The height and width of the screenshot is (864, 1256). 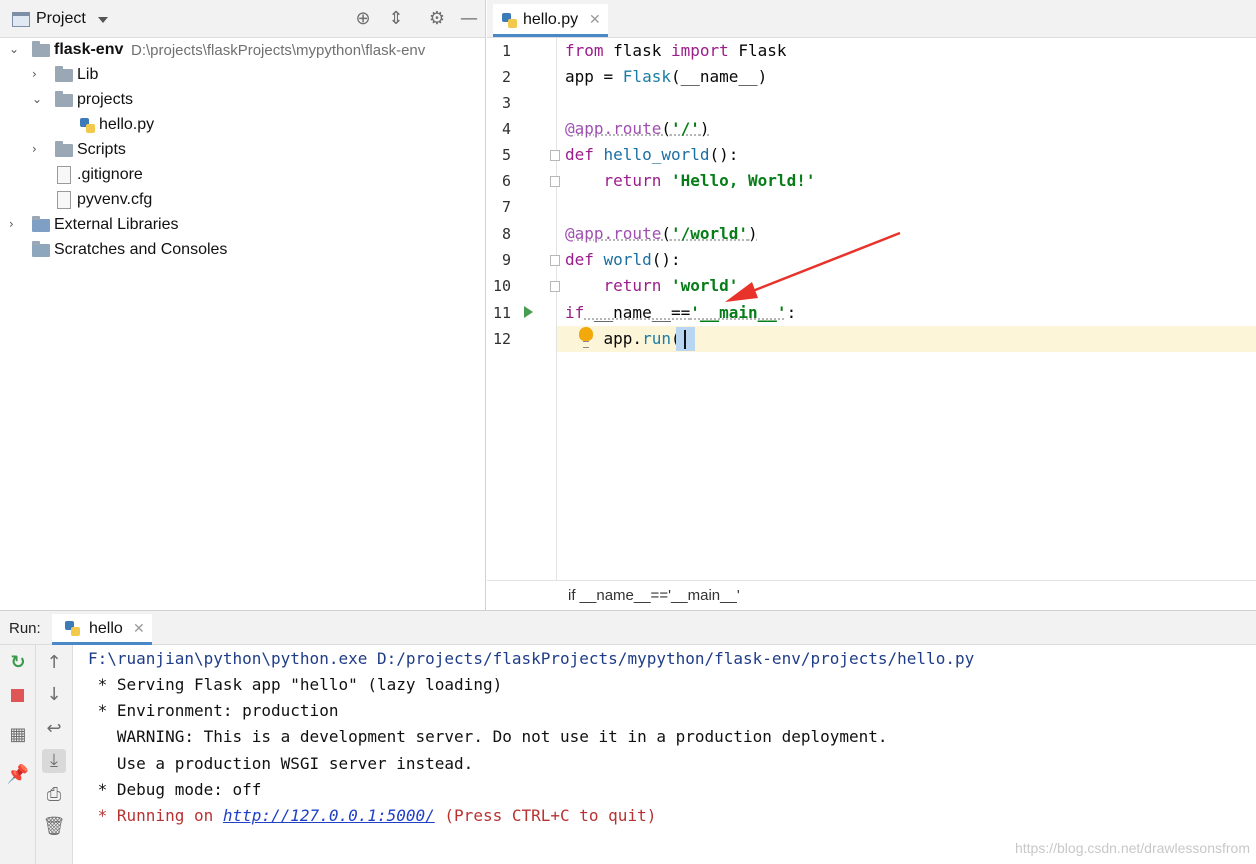 What do you see at coordinates (545, 815) in the screenshot?
I see `console-text: (Press CTRL+C to quit)` at bounding box center [545, 815].